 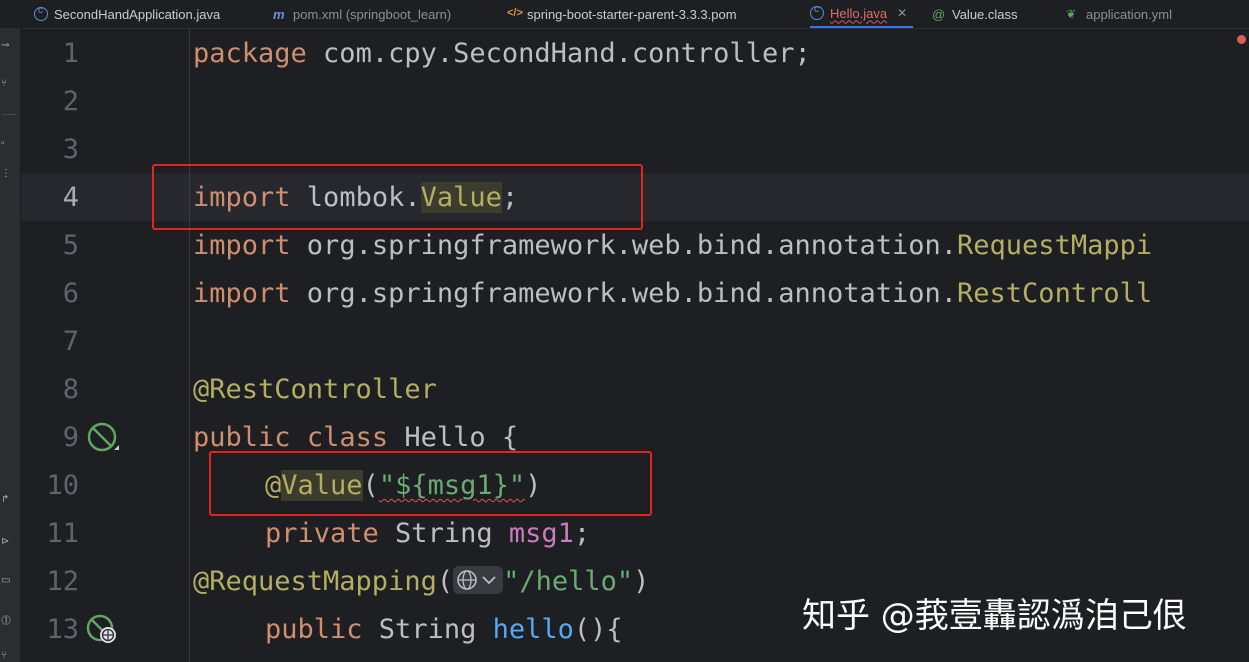 I want to click on tab-hello-java: Hello.java ✕, so click(x=862, y=14).